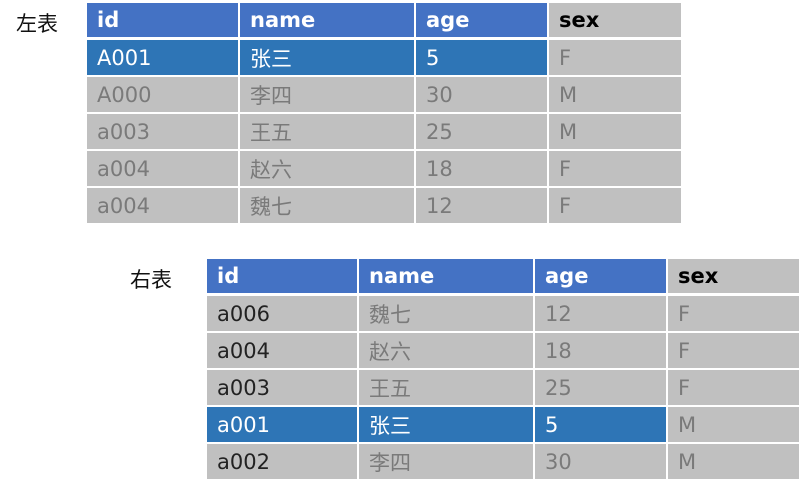 Image resolution: width=805 pixels, height=502 pixels. I want to click on table-row: A000 李四 30 M, so click(384, 95).